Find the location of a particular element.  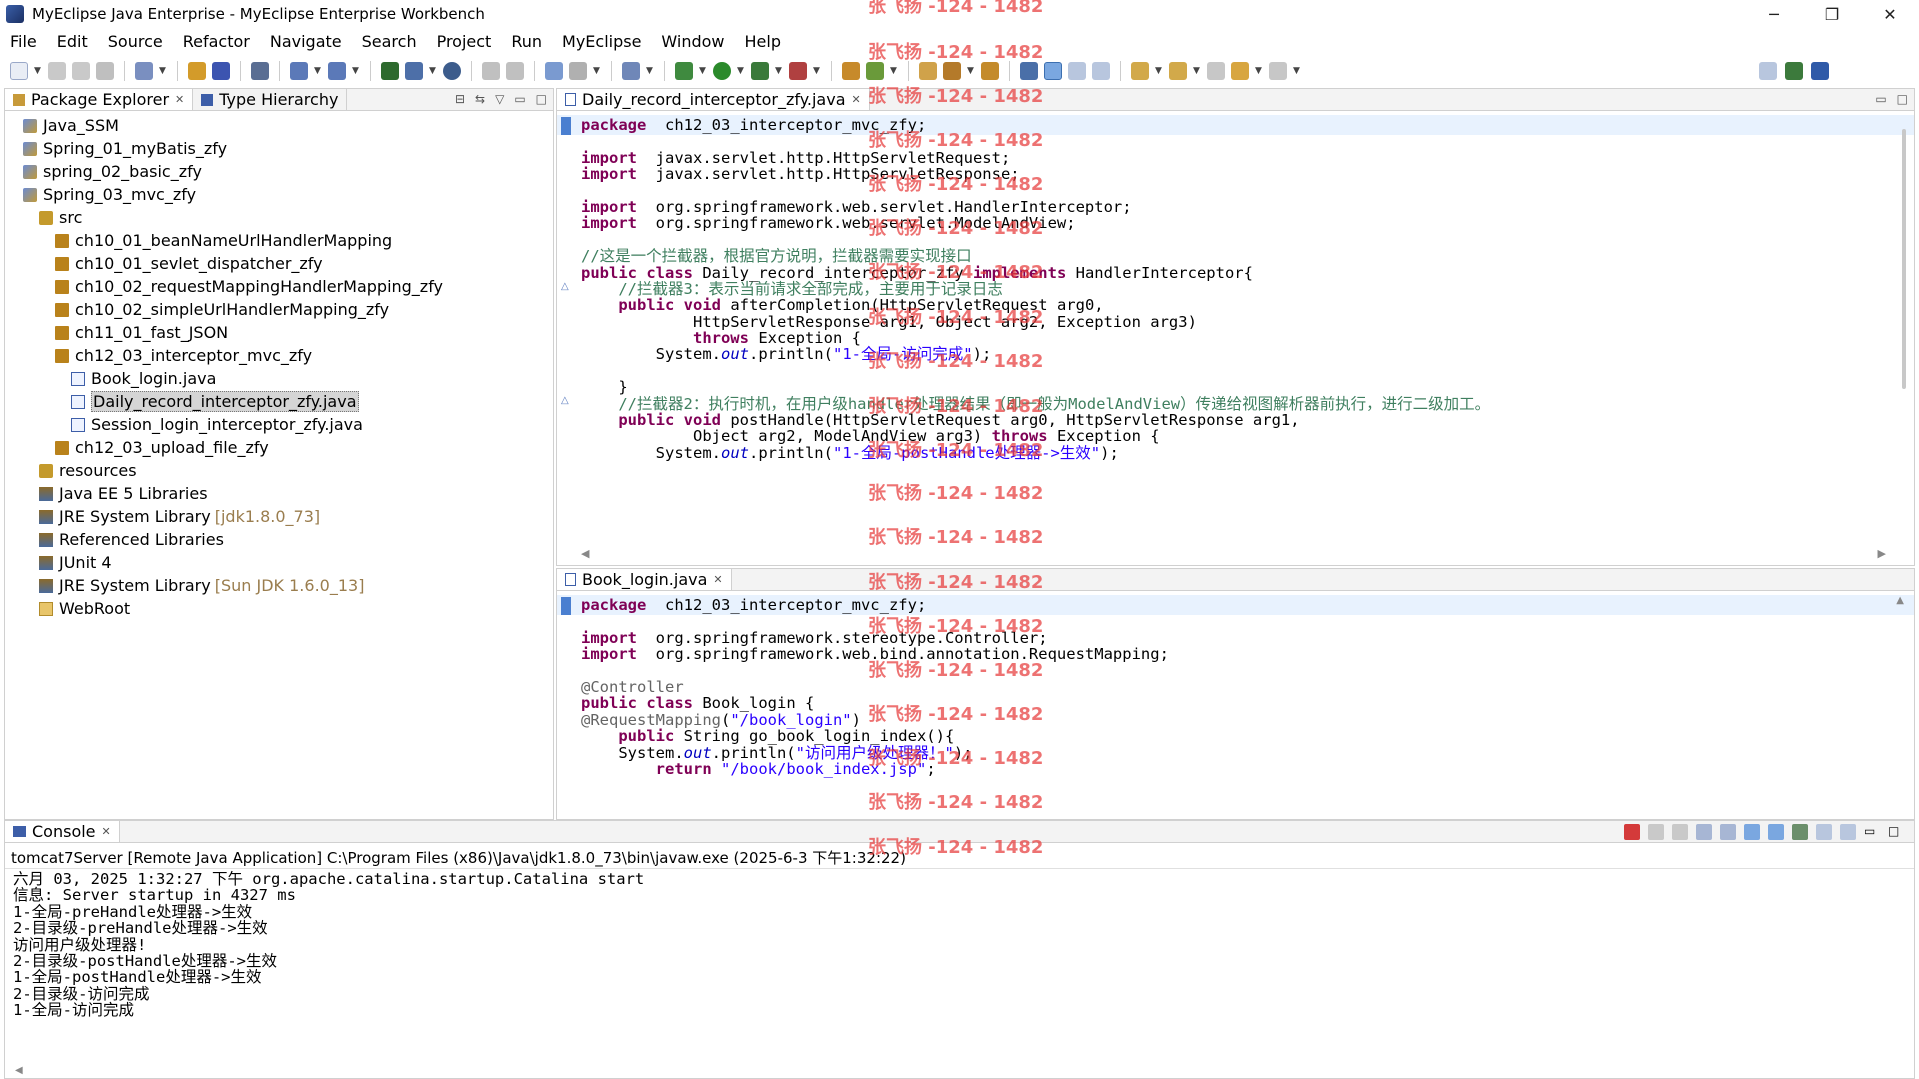

scroll-up-icon: ▲ is located at coordinates (1900, 600).